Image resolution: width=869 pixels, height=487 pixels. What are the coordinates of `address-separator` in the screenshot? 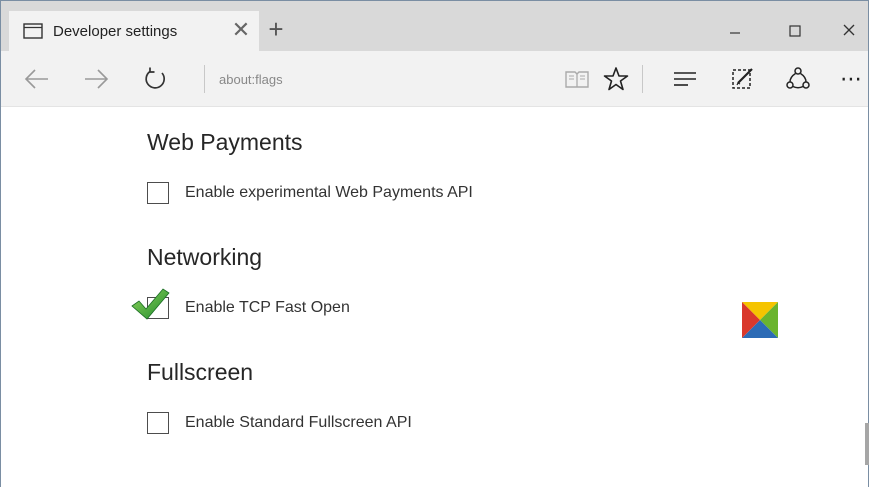 It's located at (204, 79).